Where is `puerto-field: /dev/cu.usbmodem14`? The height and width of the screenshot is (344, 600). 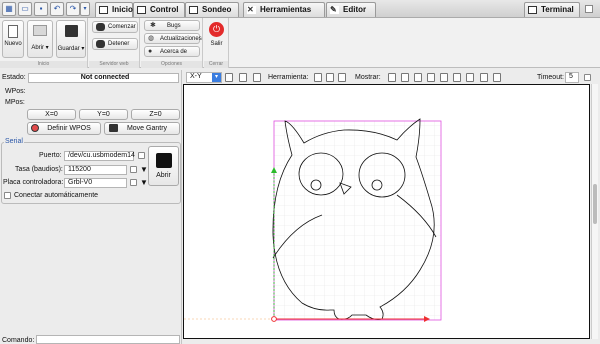
puerto-field: /dev/cu.usbmodem14 is located at coordinates (99, 156).